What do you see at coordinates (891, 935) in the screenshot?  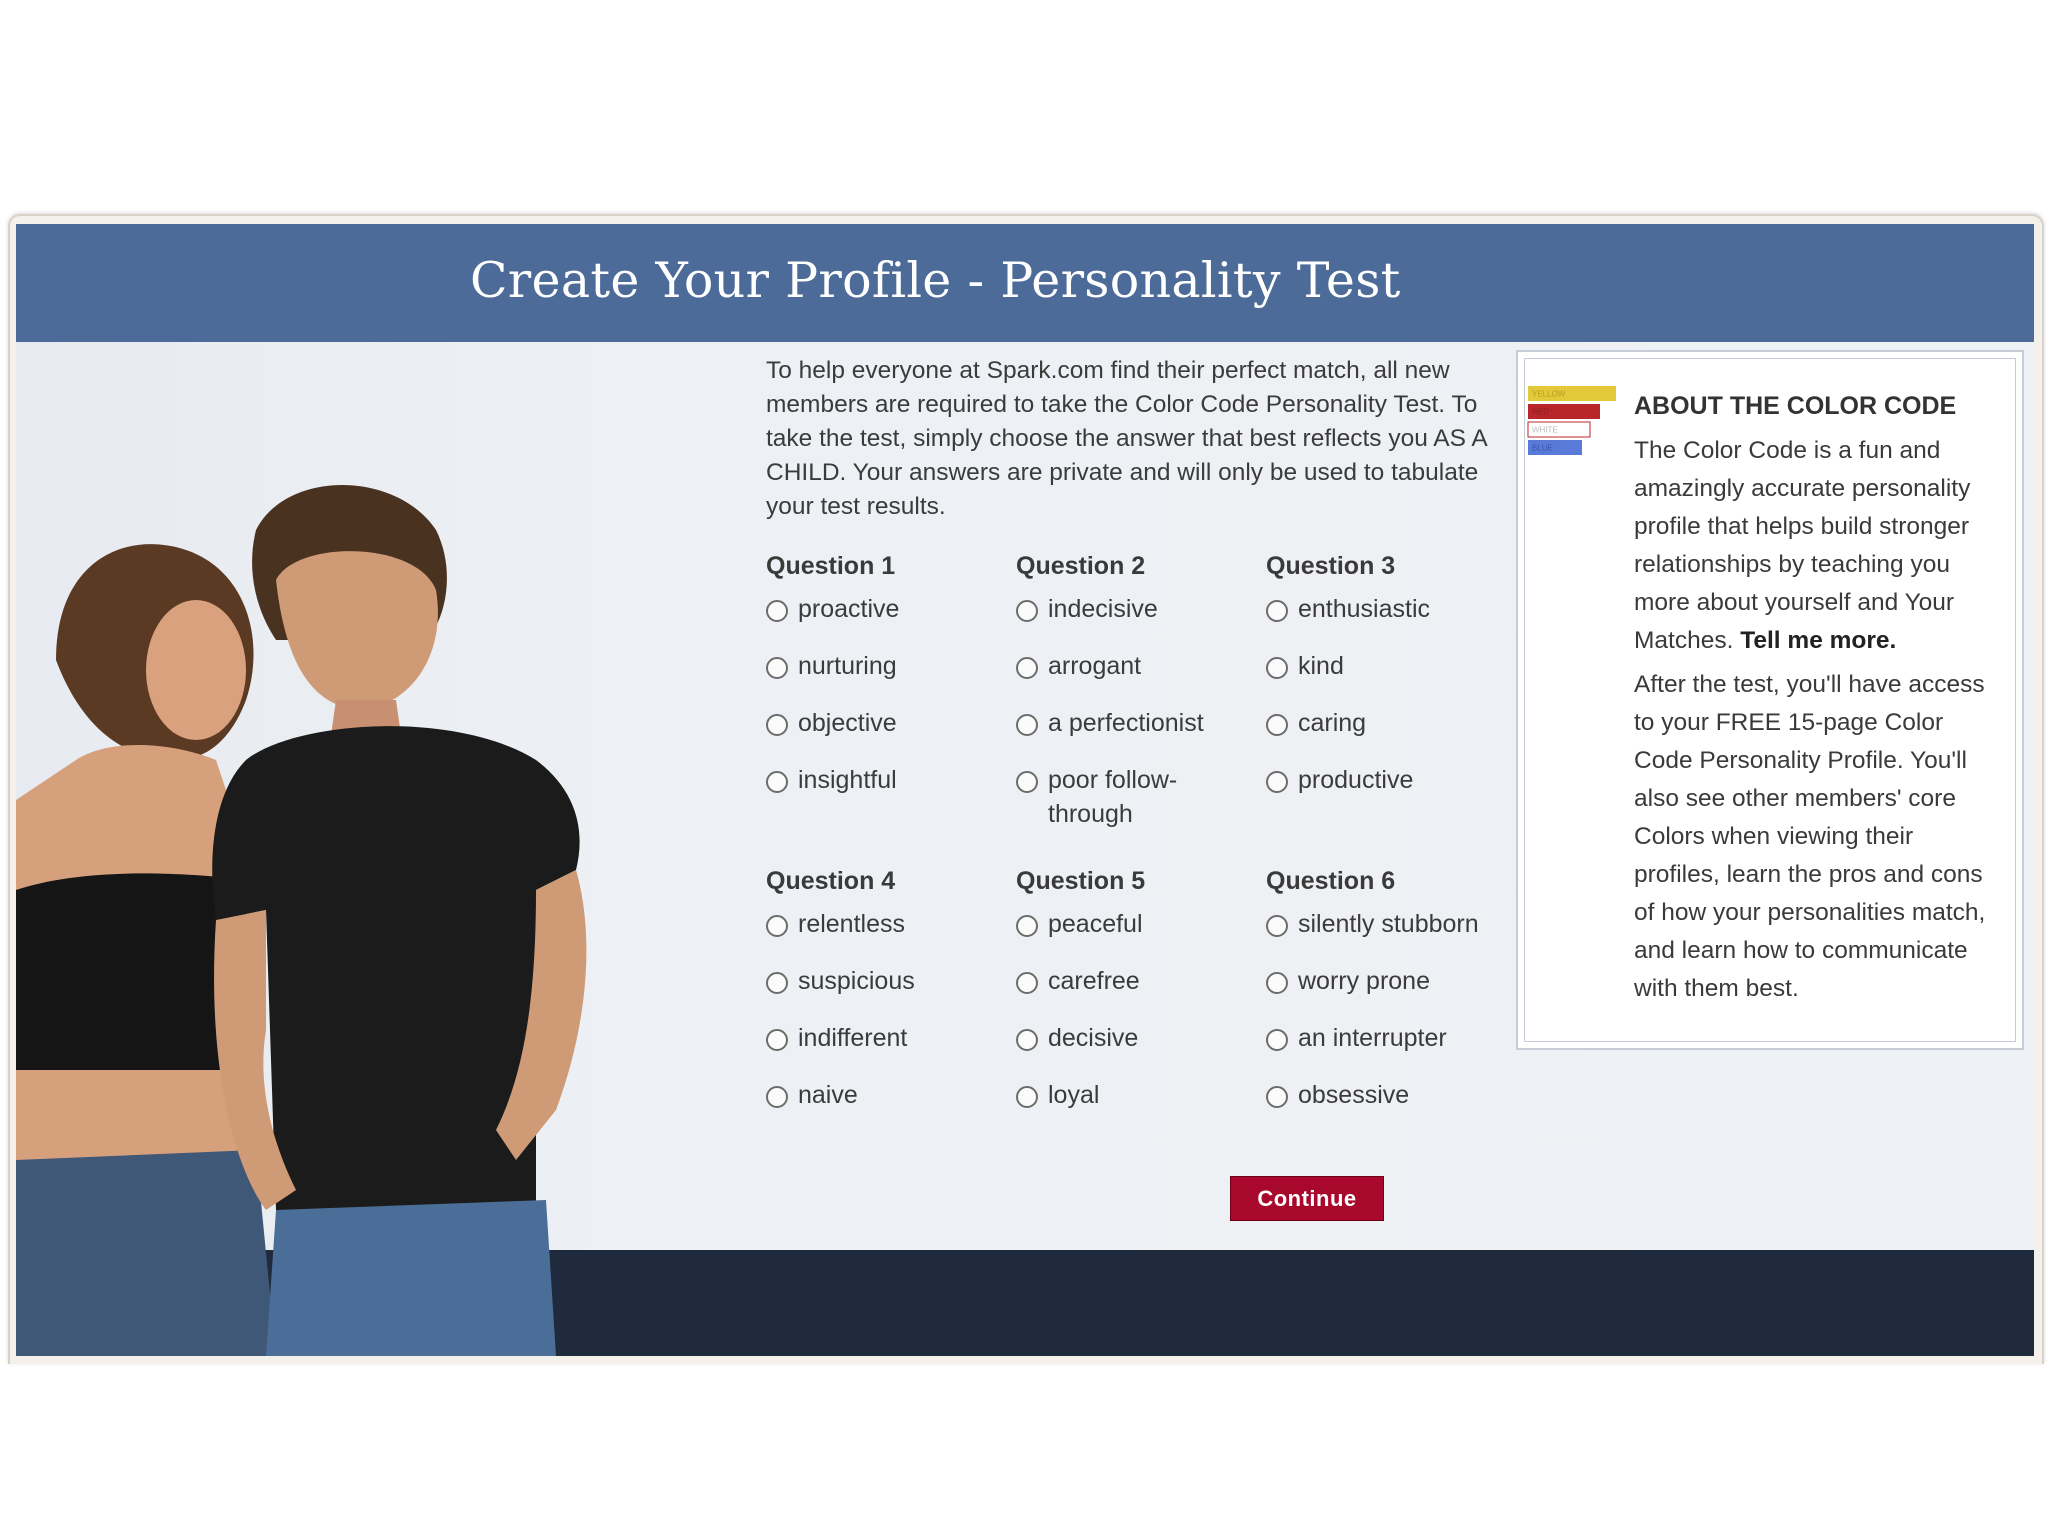 I see `answer-option: relentless` at bounding box center [891, 935].